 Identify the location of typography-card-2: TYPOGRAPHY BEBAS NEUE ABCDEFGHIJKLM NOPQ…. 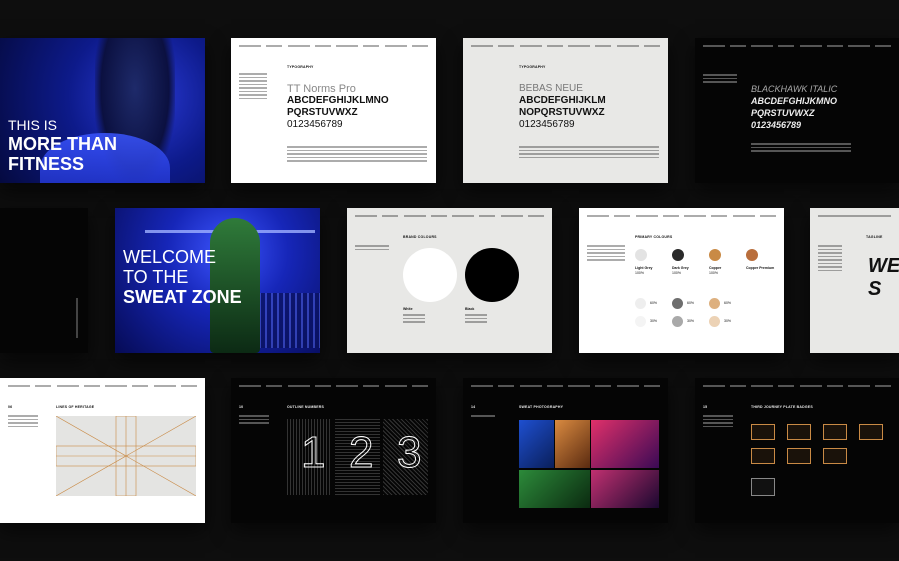
(565, 110).